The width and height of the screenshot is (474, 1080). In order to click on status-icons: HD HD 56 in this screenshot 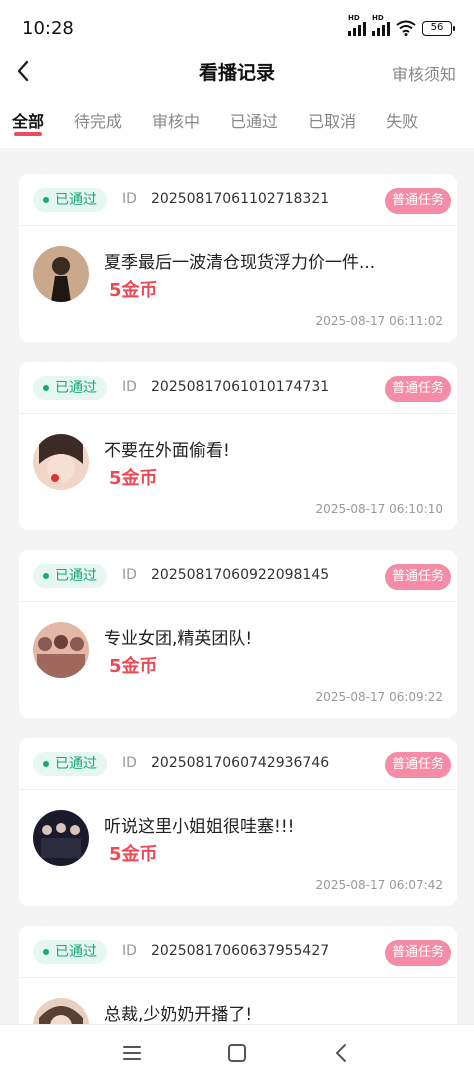, I will do `click(401, 25)`.